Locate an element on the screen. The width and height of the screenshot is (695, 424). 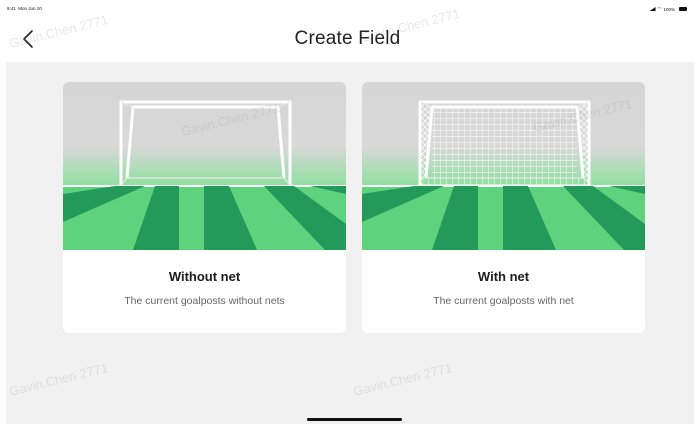
status-right: ◠ 100% is located at coordinates (668, 9).